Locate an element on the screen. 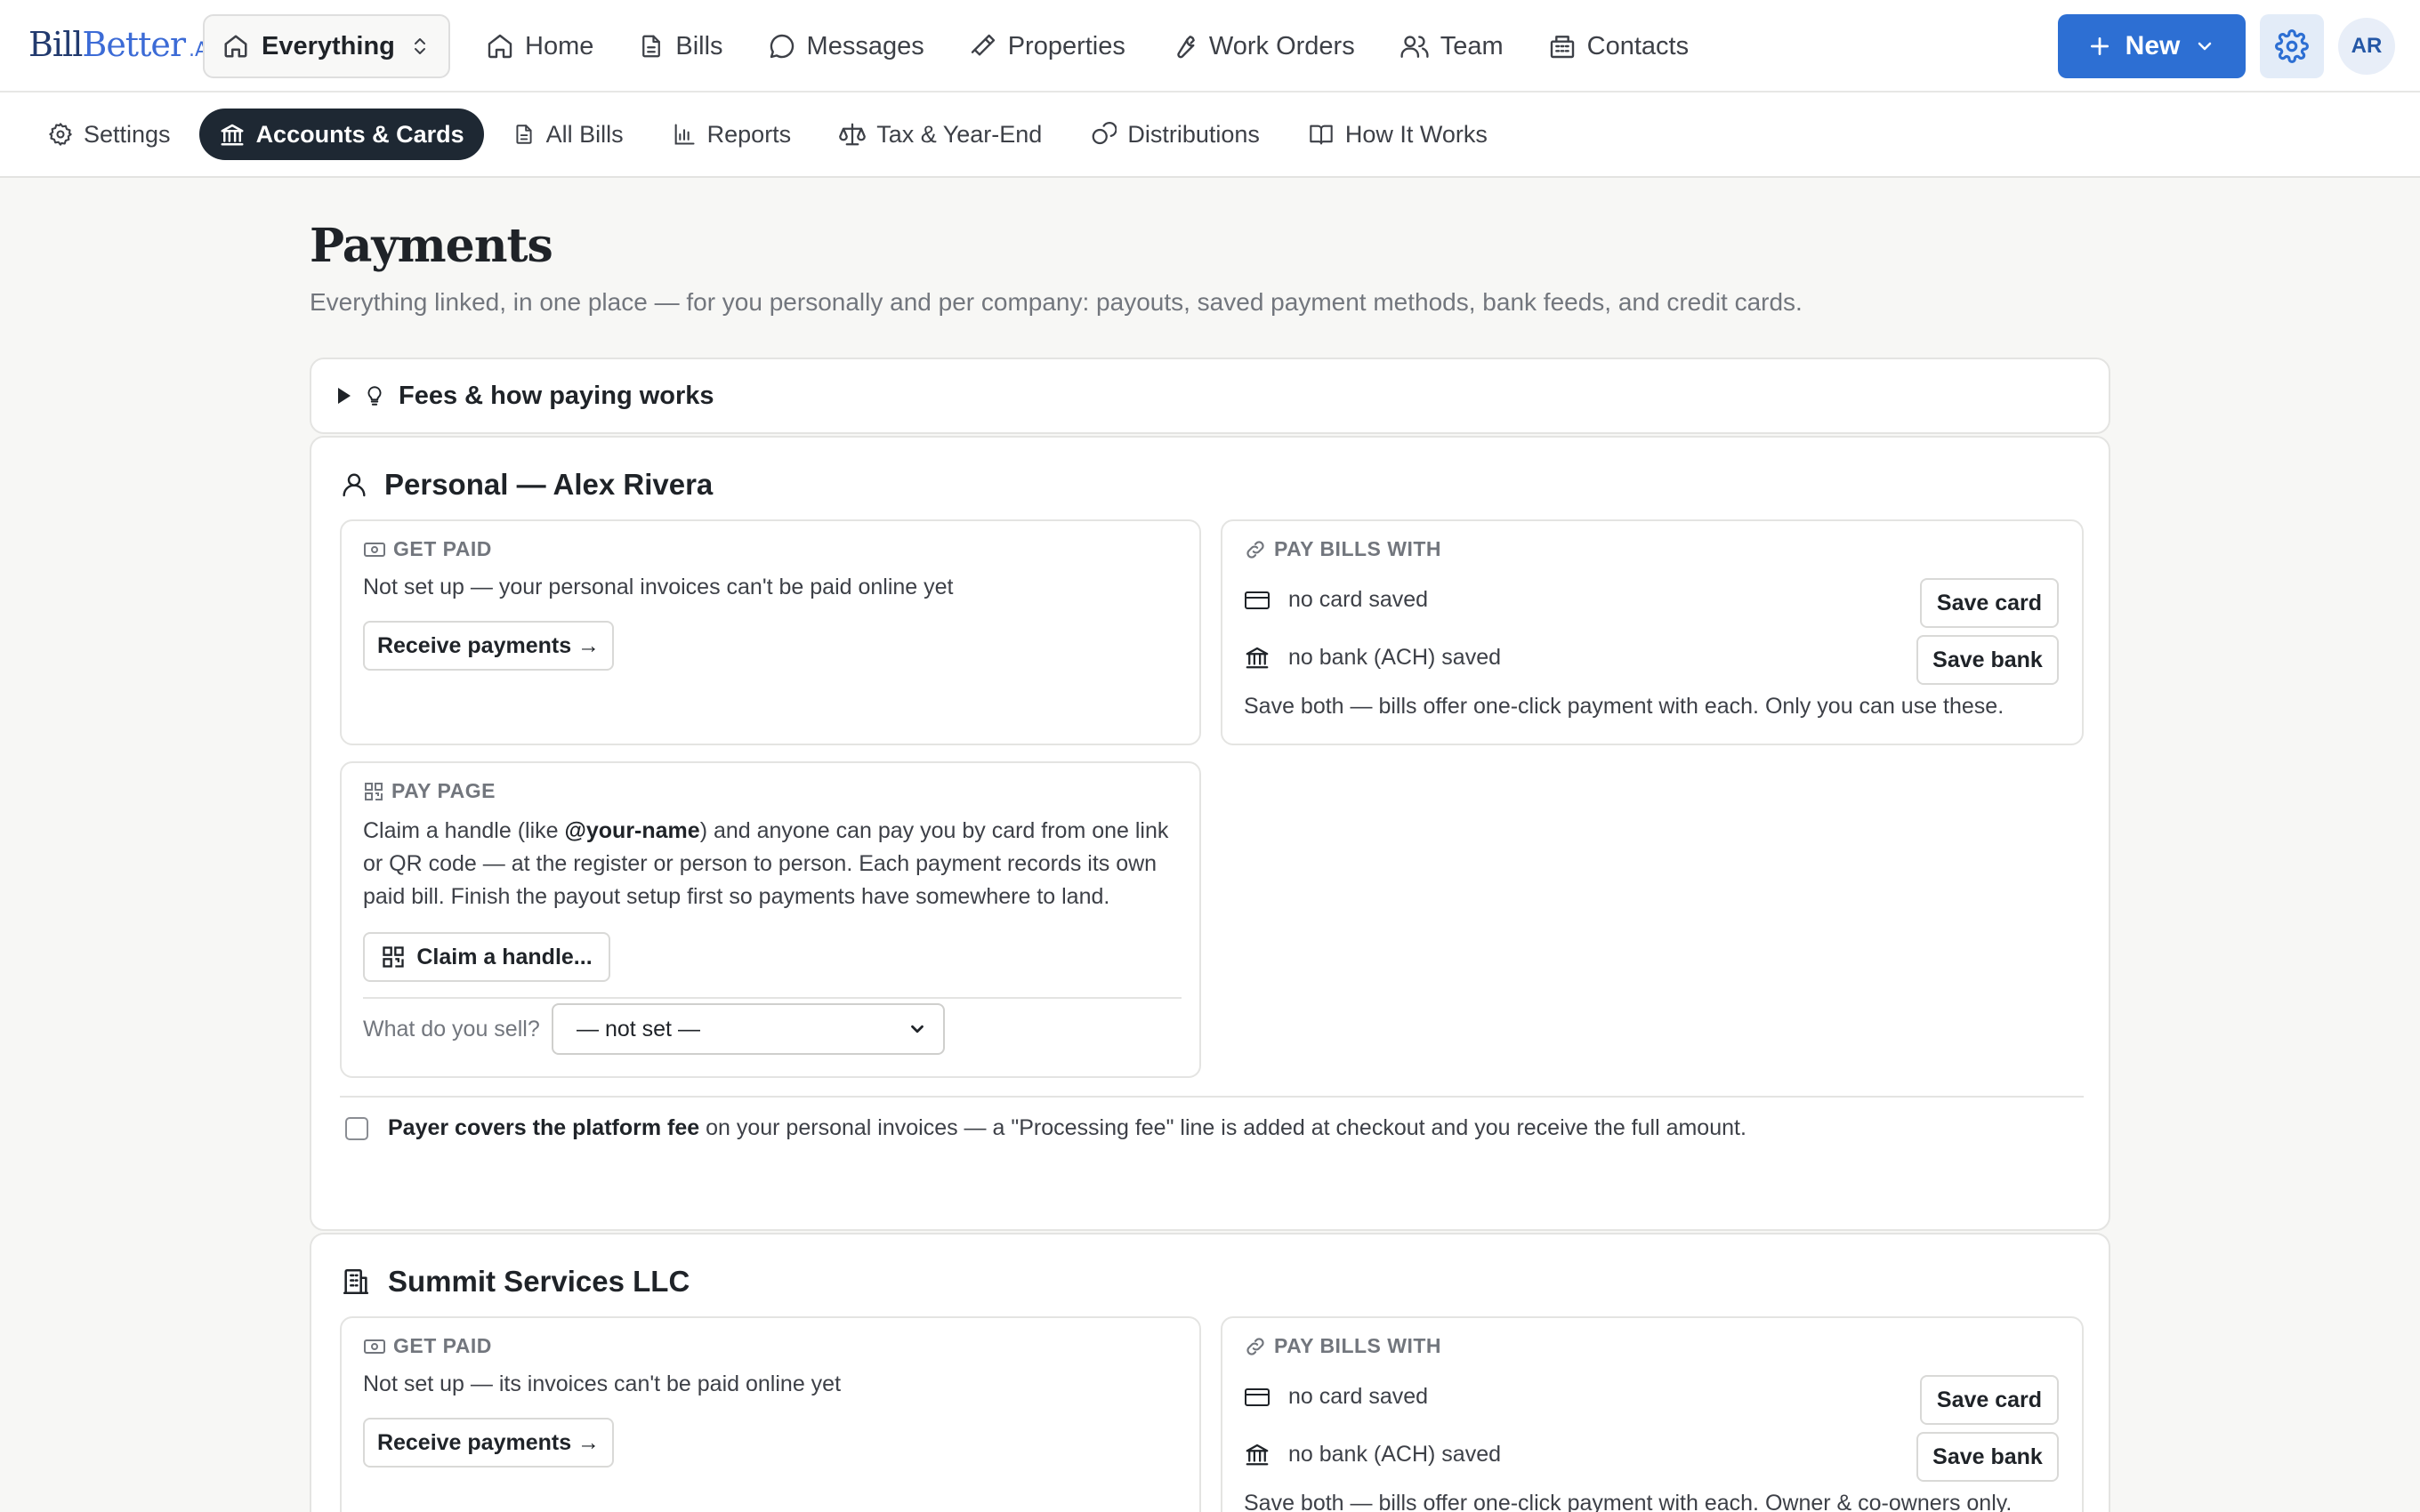 The width and height of the screenshot is (2420, 1512). company-name: Summit Services LLC is located at coordinates (539, 1281).